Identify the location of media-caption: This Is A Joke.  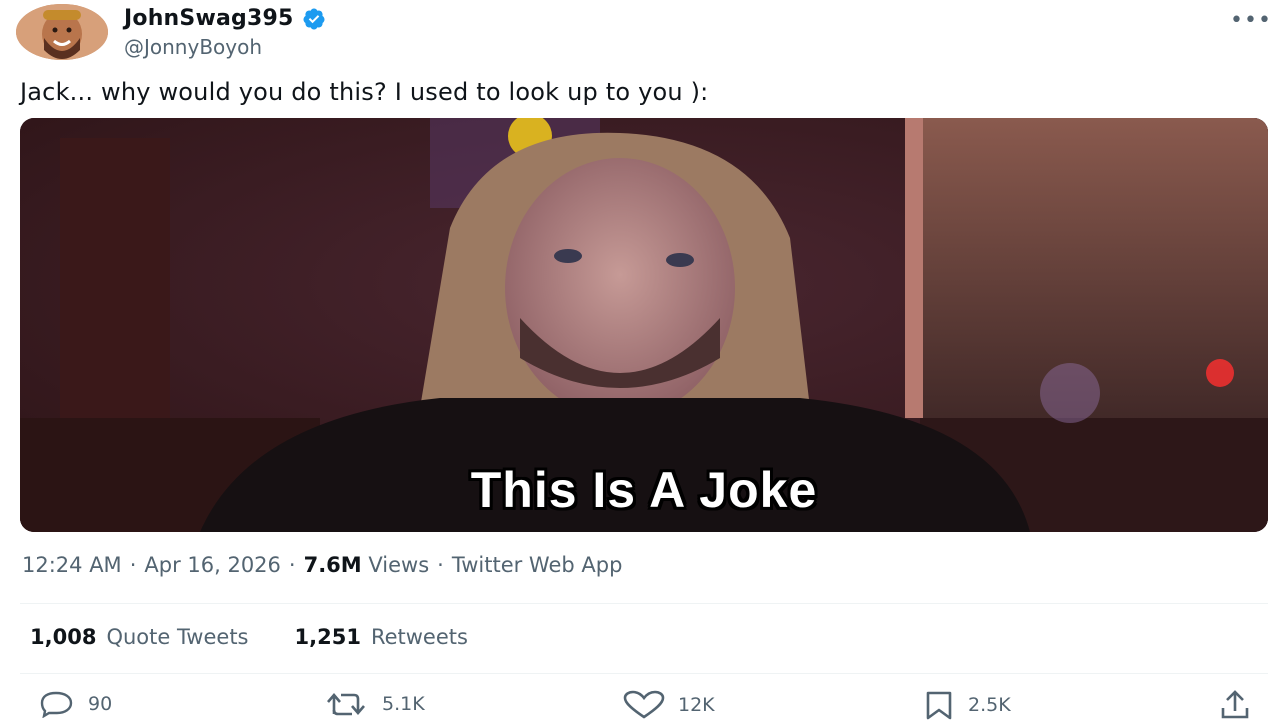
(644, 490).